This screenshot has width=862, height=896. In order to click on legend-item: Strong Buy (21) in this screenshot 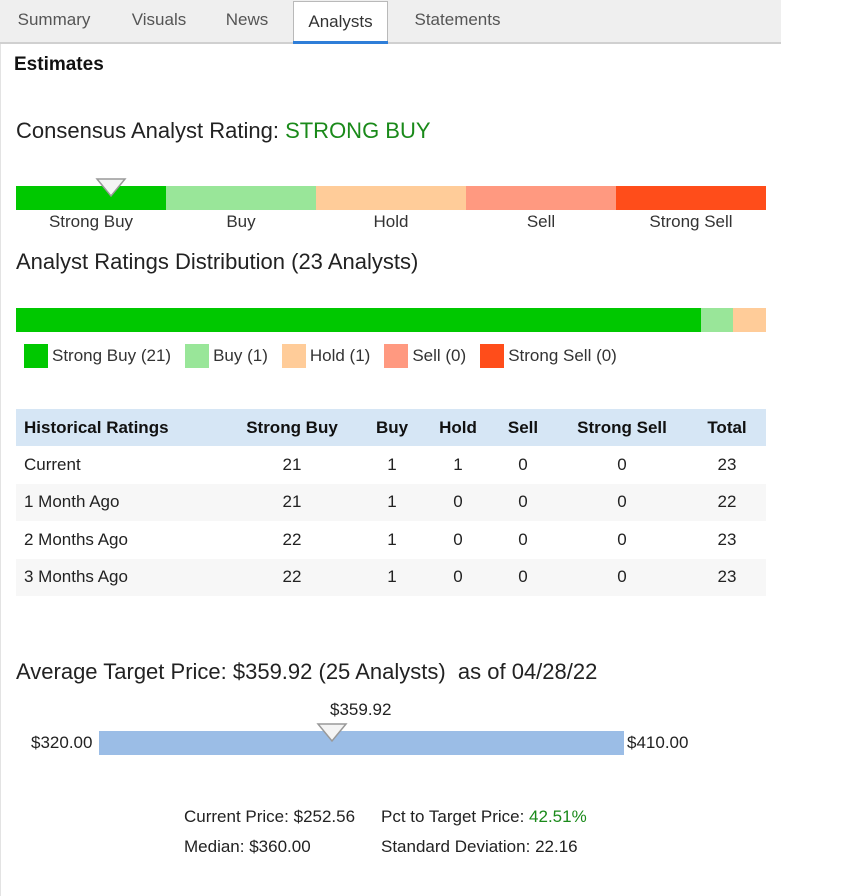, I will do `click(97, 356)`.